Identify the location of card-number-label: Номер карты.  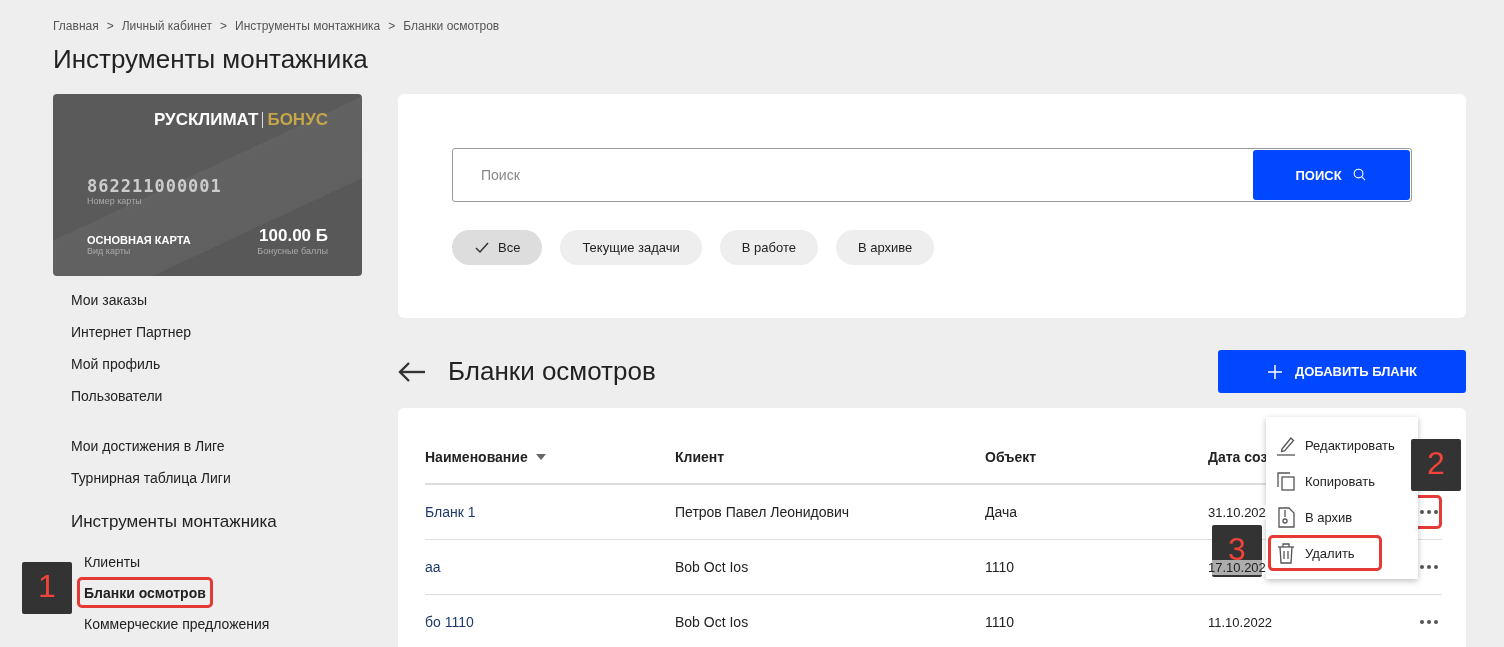
(115, 201).